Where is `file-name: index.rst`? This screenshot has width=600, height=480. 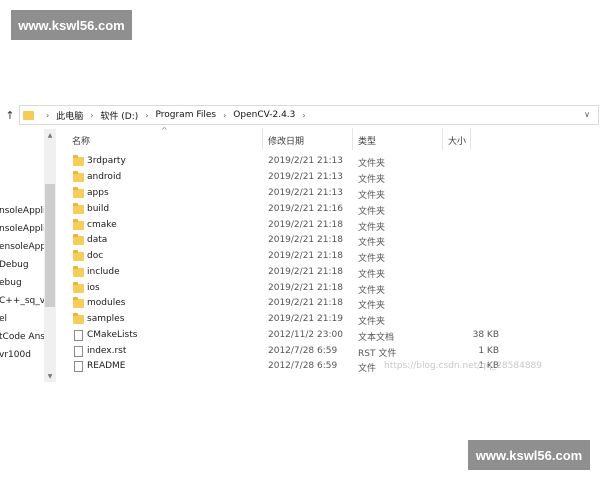
file-name: index.rst is located at coordinates (107, 351).